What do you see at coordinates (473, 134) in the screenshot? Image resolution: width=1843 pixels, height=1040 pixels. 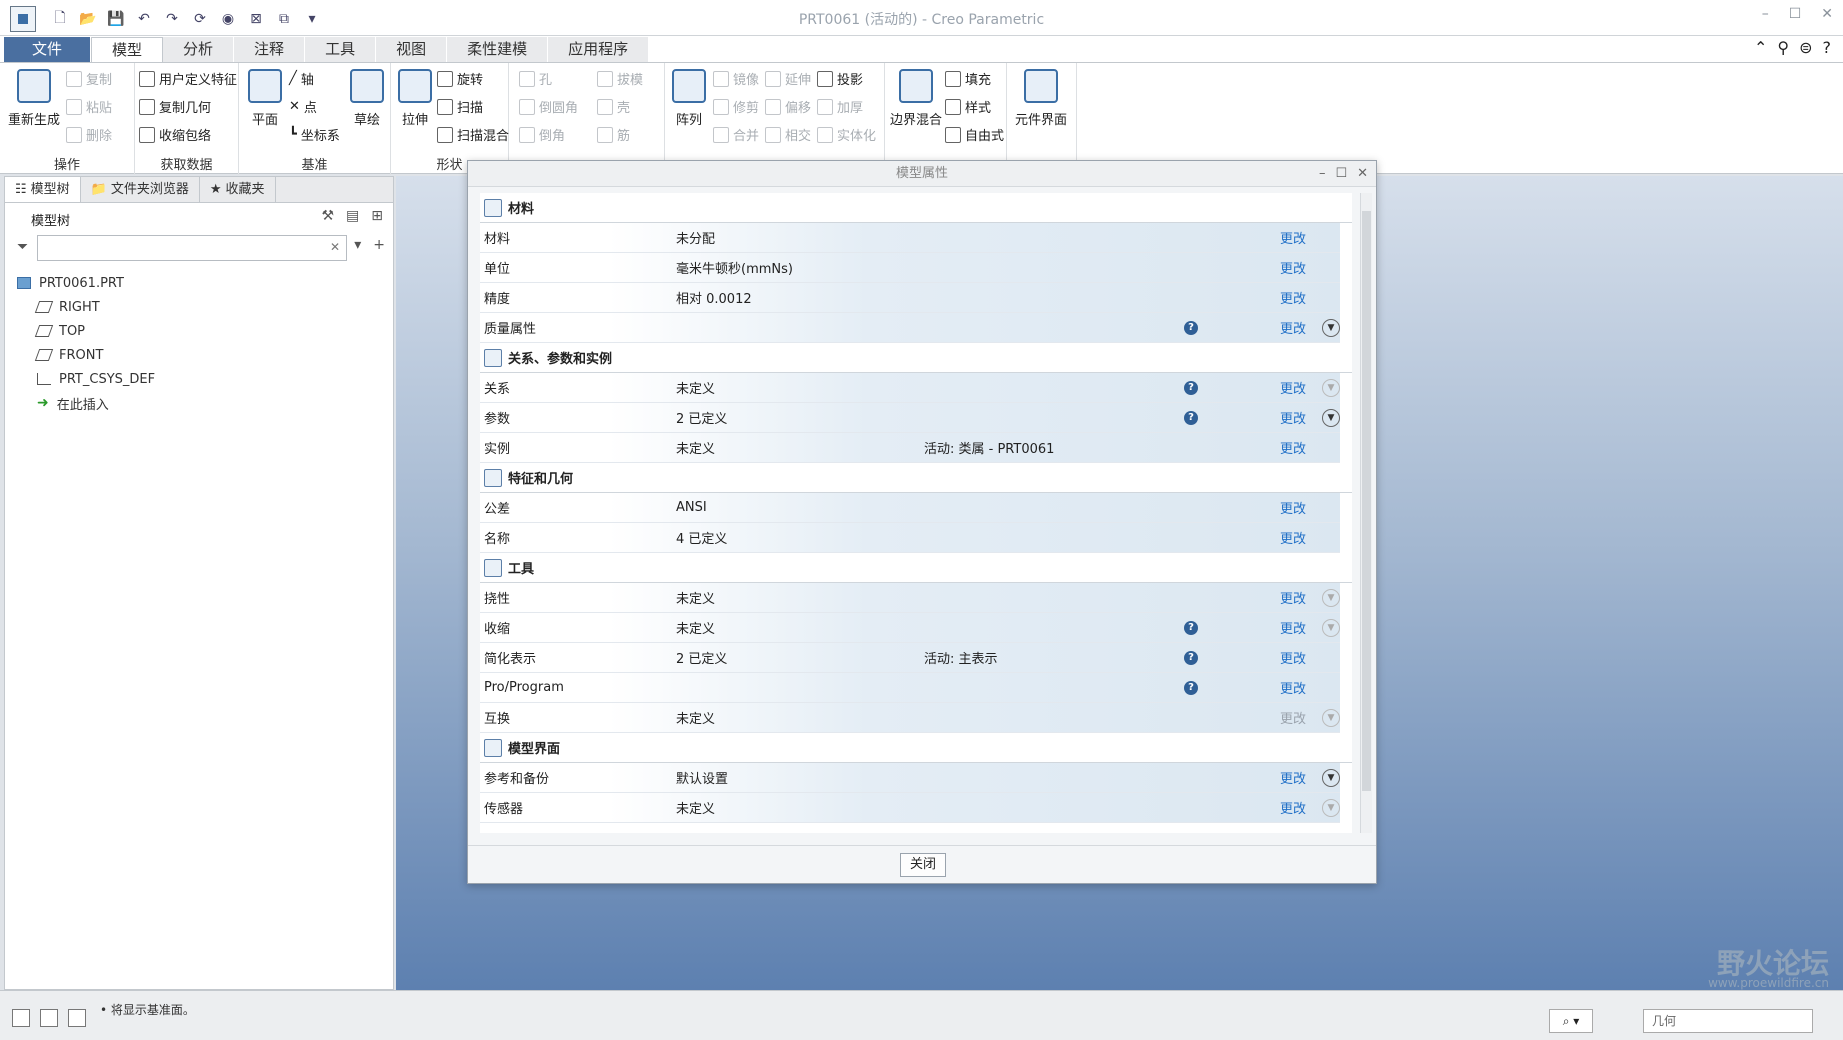 I see `swept-blend-button: 扫描混合` at bounding box center [473, 134].